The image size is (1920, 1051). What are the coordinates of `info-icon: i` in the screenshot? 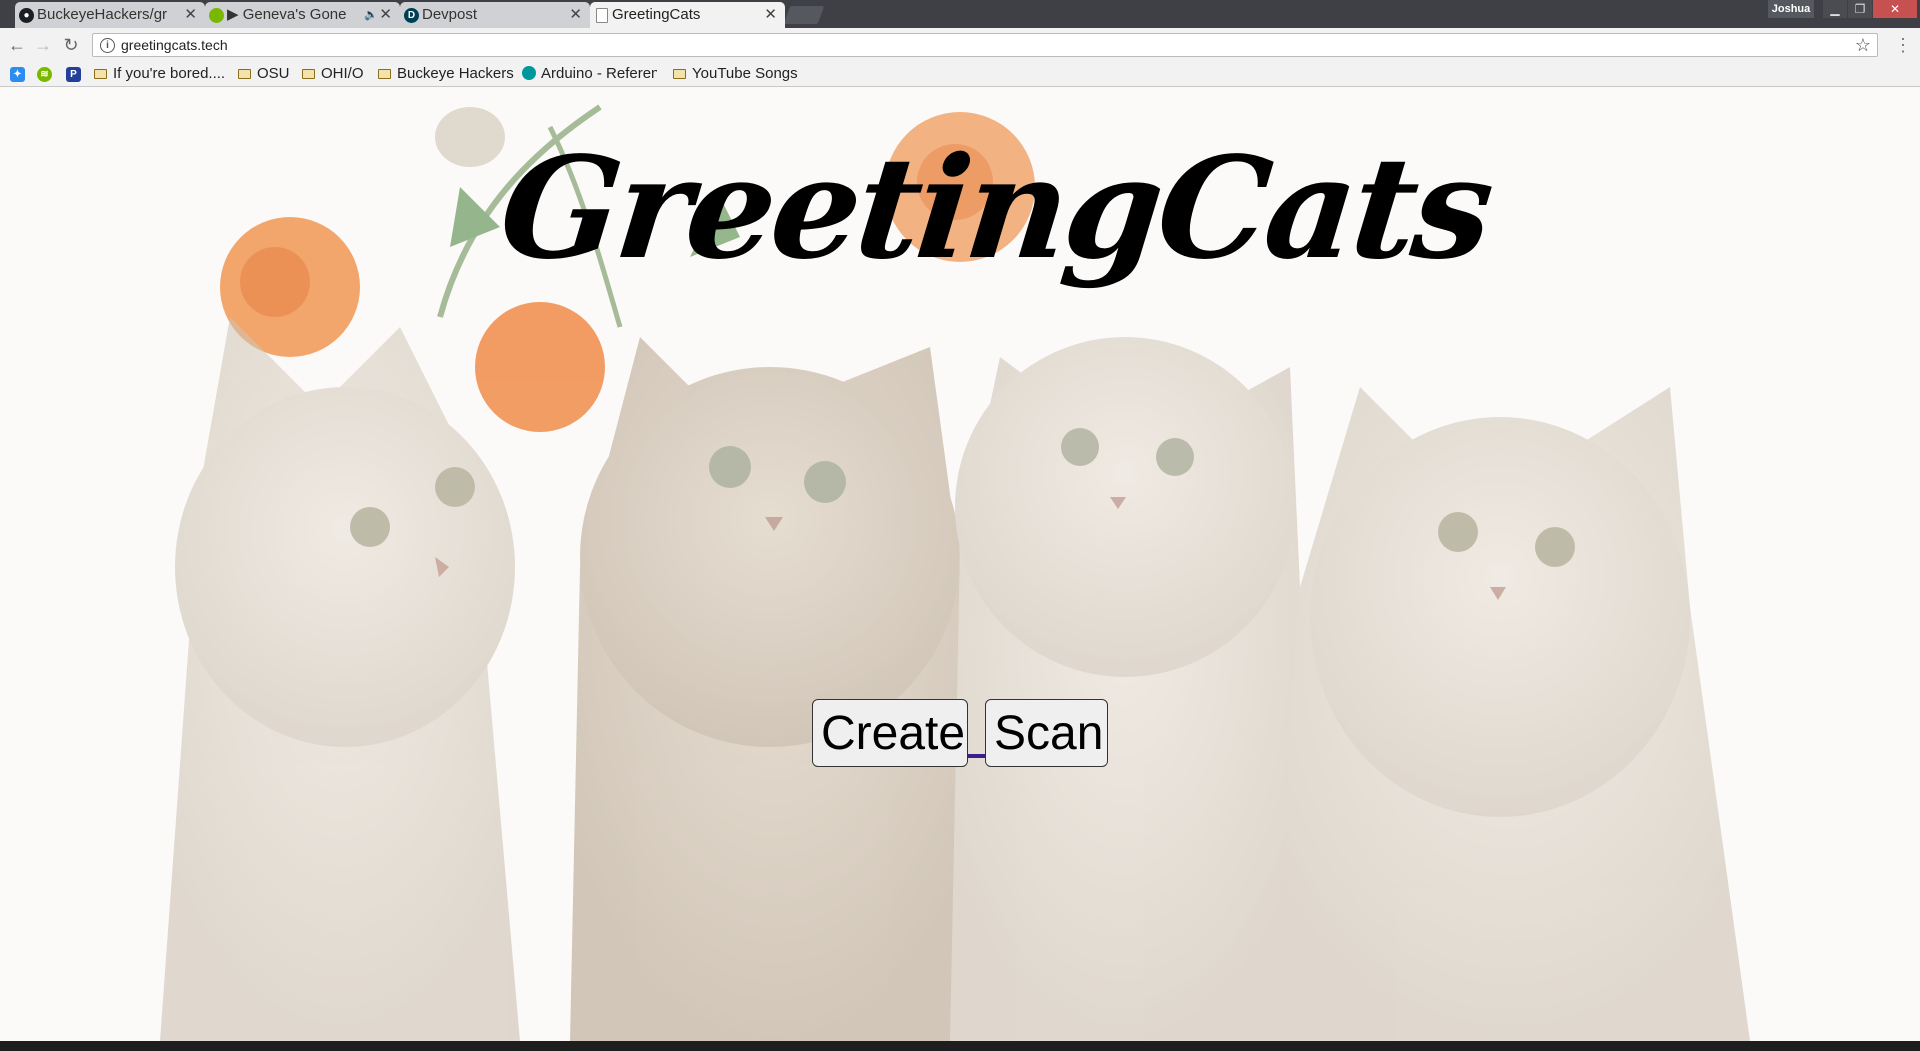 It's located at (107, 45).